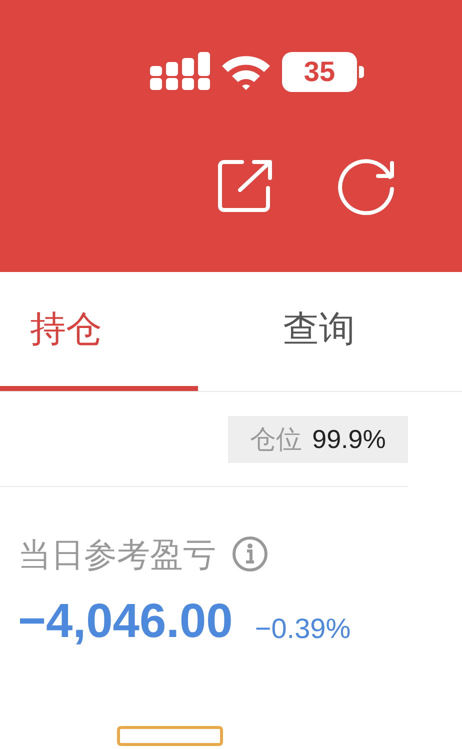 The width and height of the screenshot is (462, 749). Describe the element at coordinates (125, 622) in the screenshot. I see `daily-pnl-amount: −4,046.00` at that location.